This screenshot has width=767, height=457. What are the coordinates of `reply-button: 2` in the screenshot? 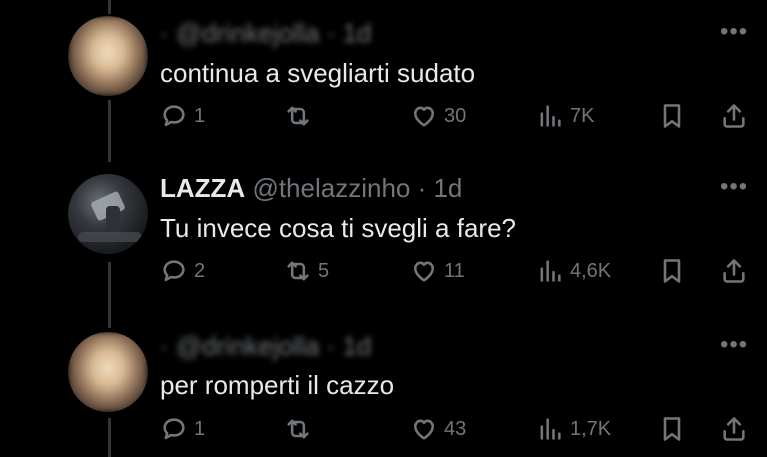 It's located at (182, 271).